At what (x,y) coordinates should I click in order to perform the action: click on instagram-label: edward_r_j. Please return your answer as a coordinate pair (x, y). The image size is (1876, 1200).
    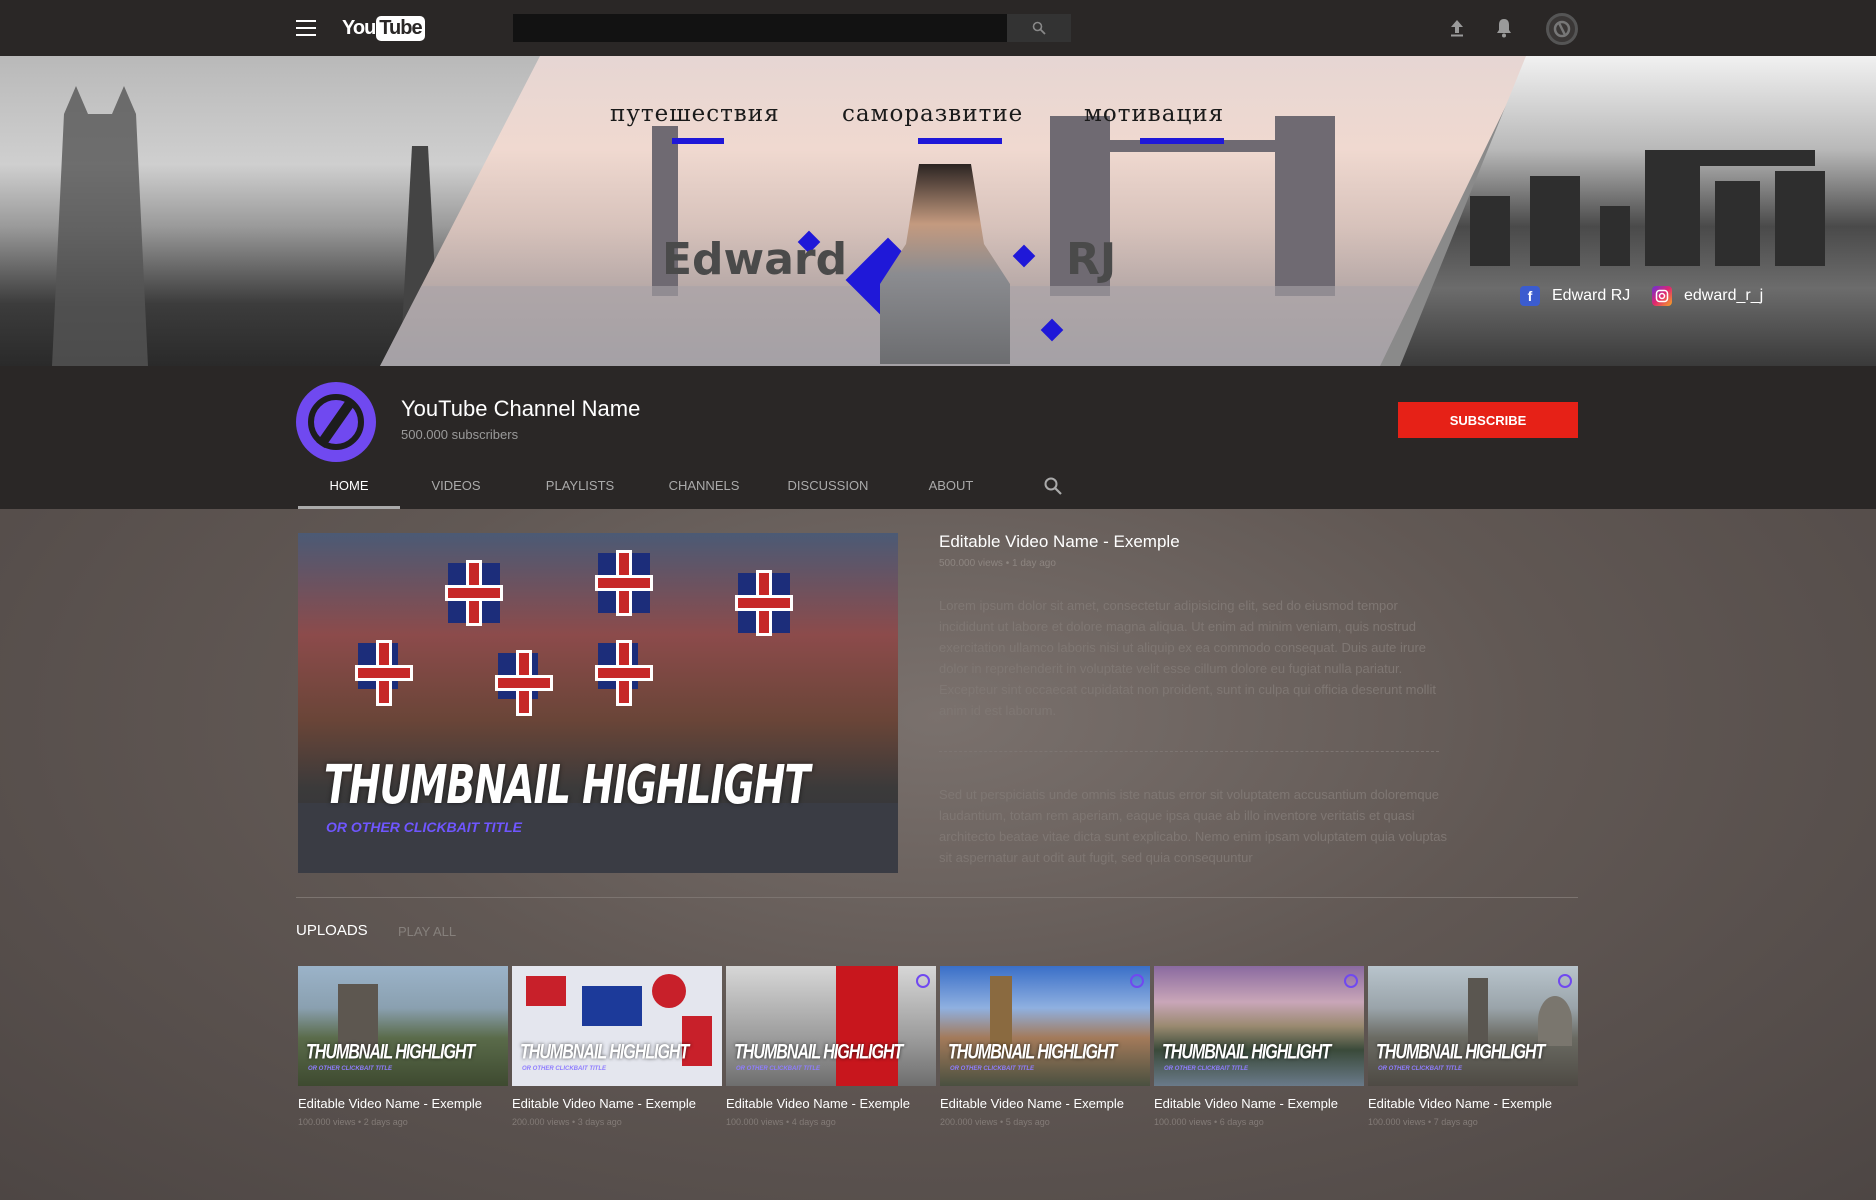
    Looking at the image, I should click on (1724, 295).